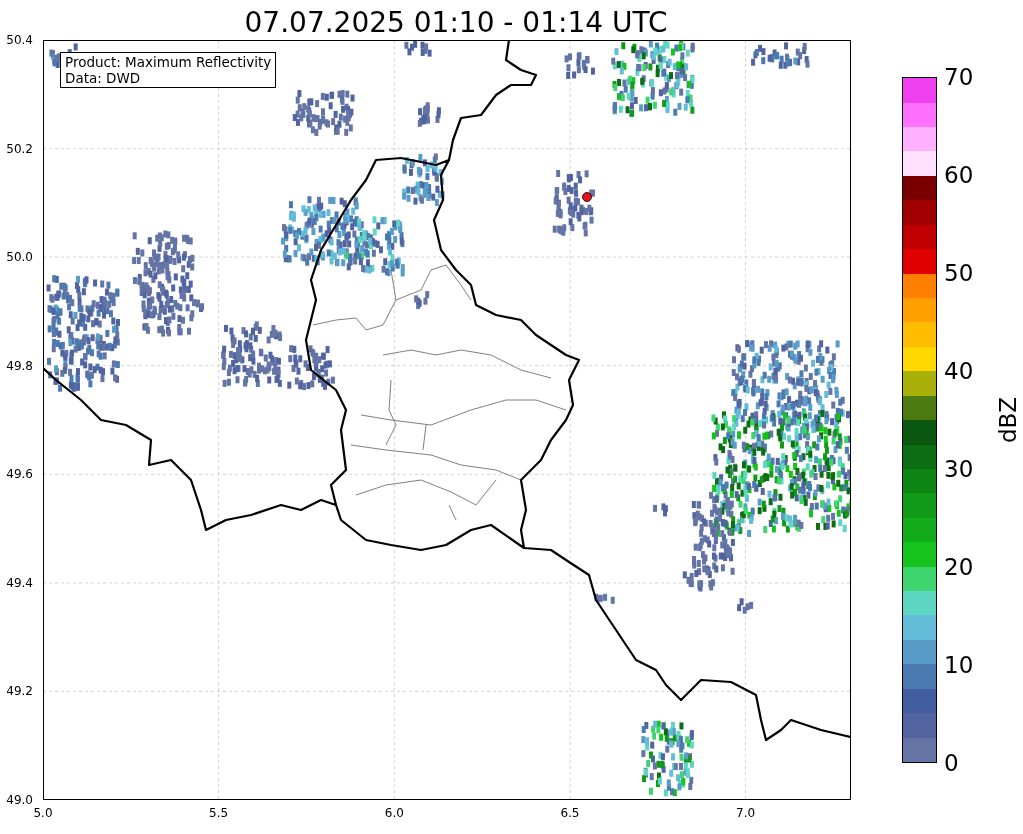 Image resolution: width=1023 pixels, height=834 pixels. I want to click on colorbar-tick-label: 0, so click(951, 763).